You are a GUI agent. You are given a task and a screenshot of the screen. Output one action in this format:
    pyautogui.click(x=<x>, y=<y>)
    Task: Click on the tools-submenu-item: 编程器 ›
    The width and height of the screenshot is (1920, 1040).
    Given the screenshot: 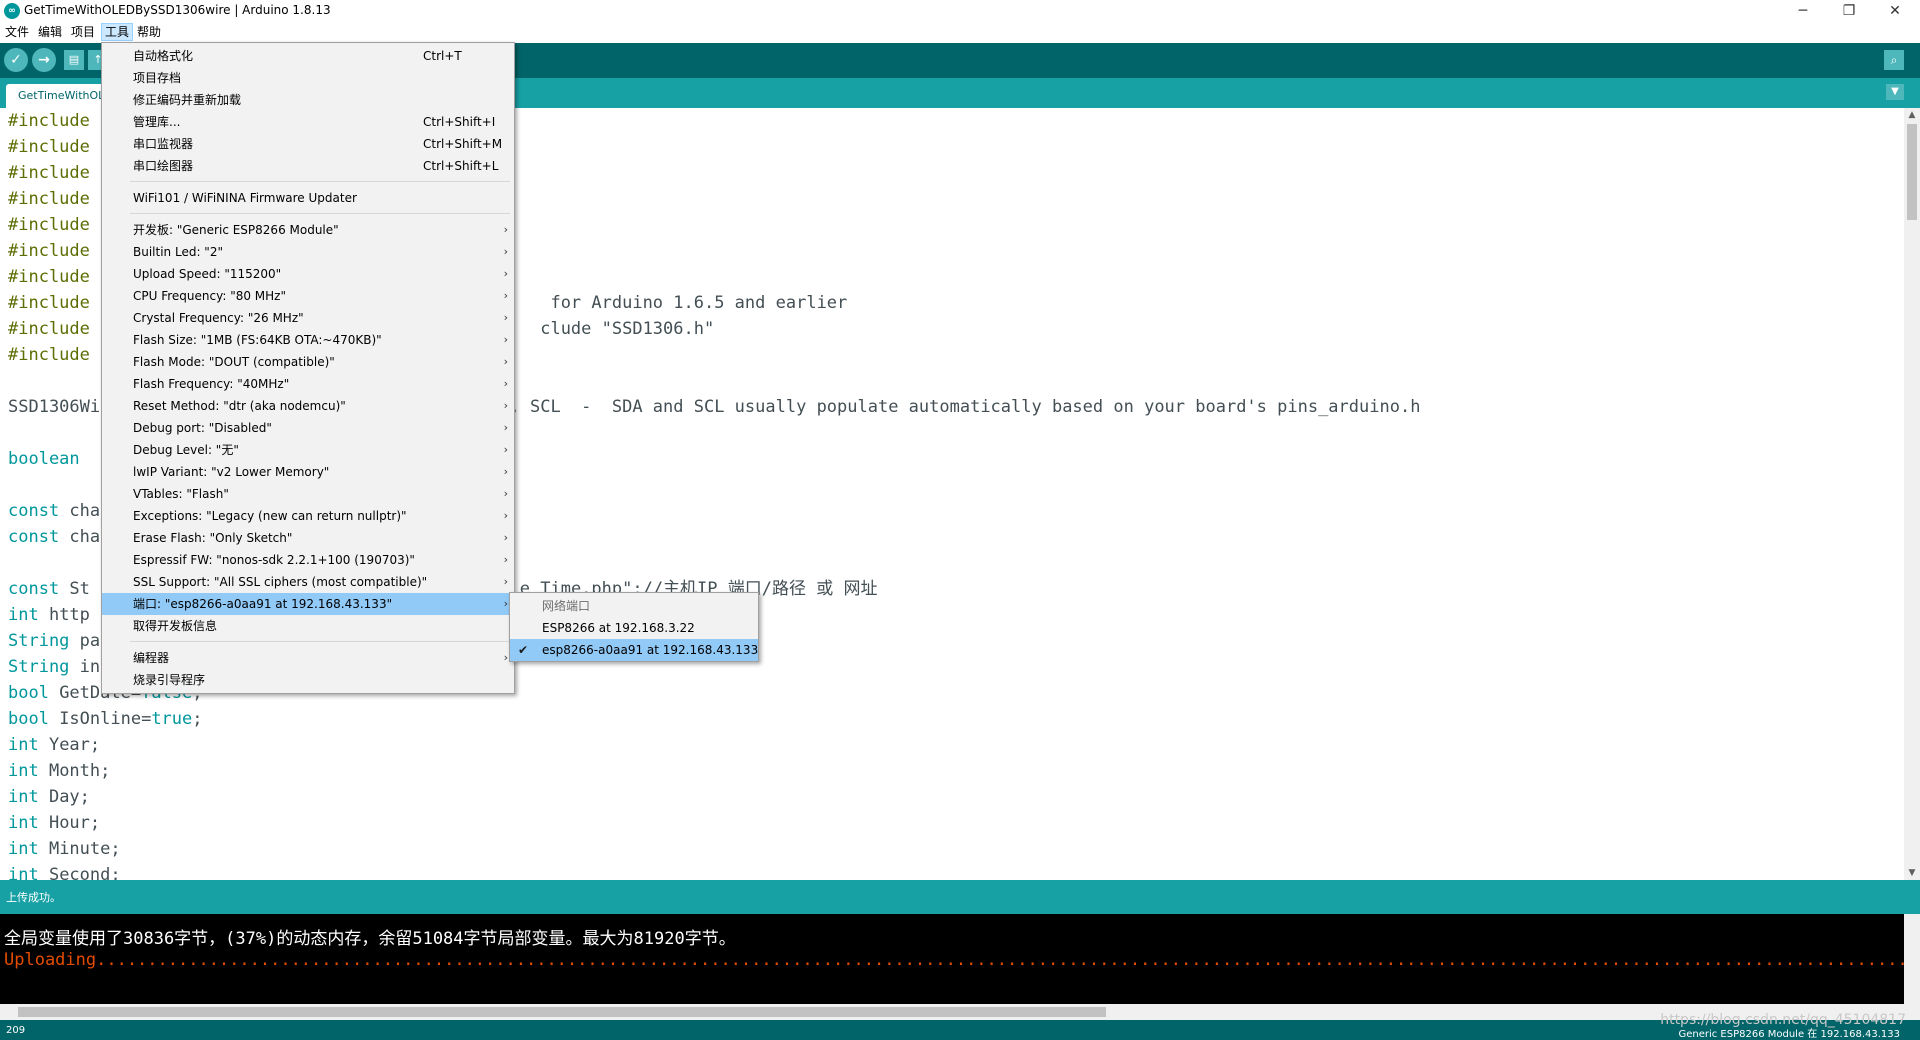 What is the action you would take?
    pyautogui.click(x=308, y=658)
    